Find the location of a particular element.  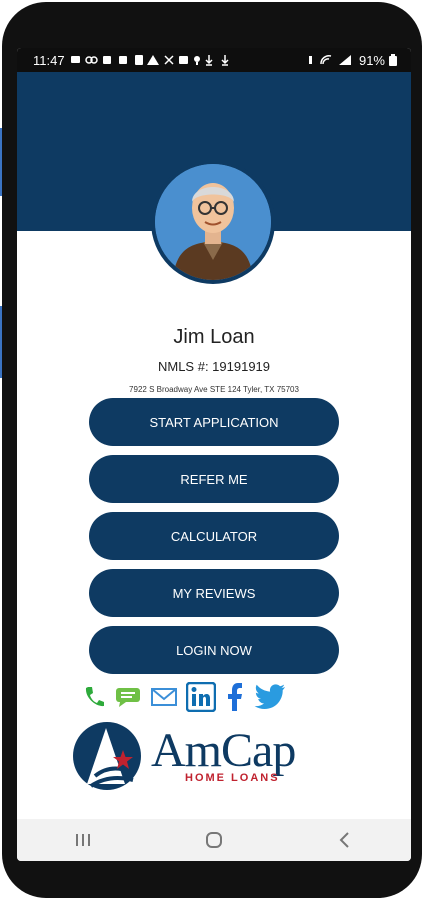

status-right: 91% is located at coordinates (352, 60).